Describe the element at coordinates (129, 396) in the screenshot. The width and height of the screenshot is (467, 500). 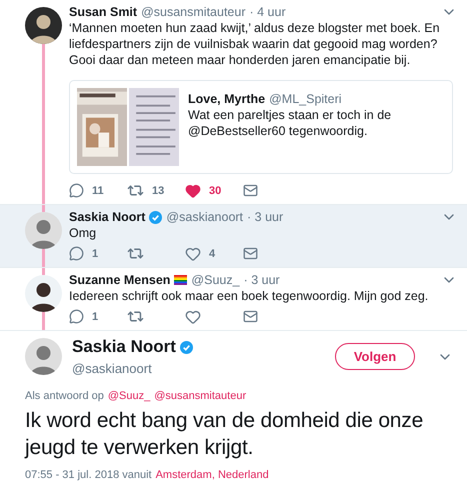
I see `mention-link: @Suuz_` at that location.